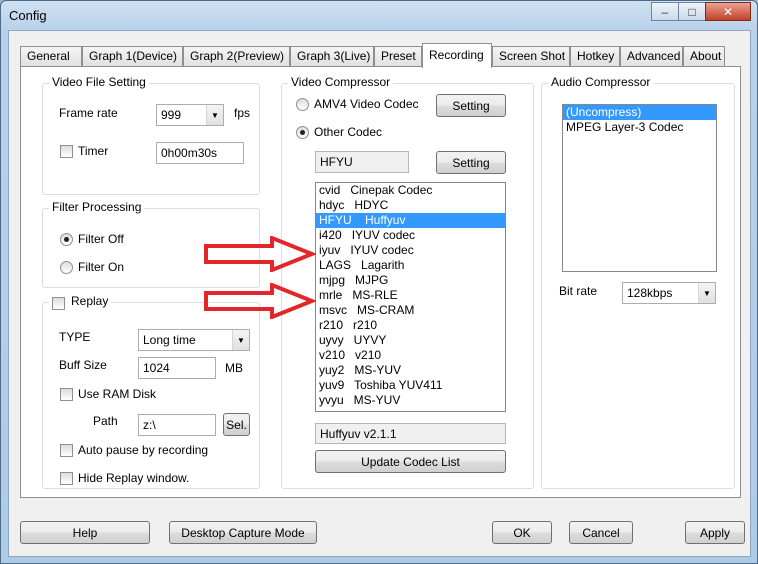  I want to click on video-codec-item: yuy2 MS-YUV, so click(410, 370).